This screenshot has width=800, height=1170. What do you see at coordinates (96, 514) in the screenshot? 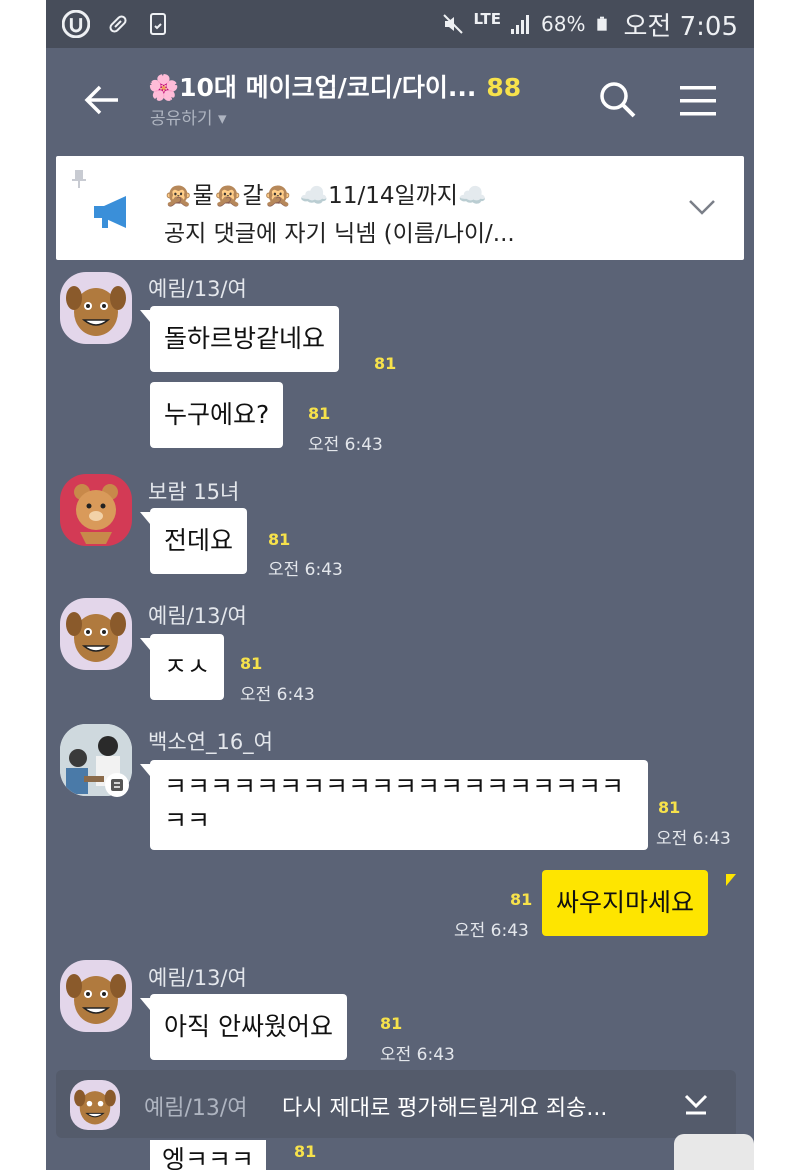
I see `bear-avatar-icon` at bounding box center [96, 514].